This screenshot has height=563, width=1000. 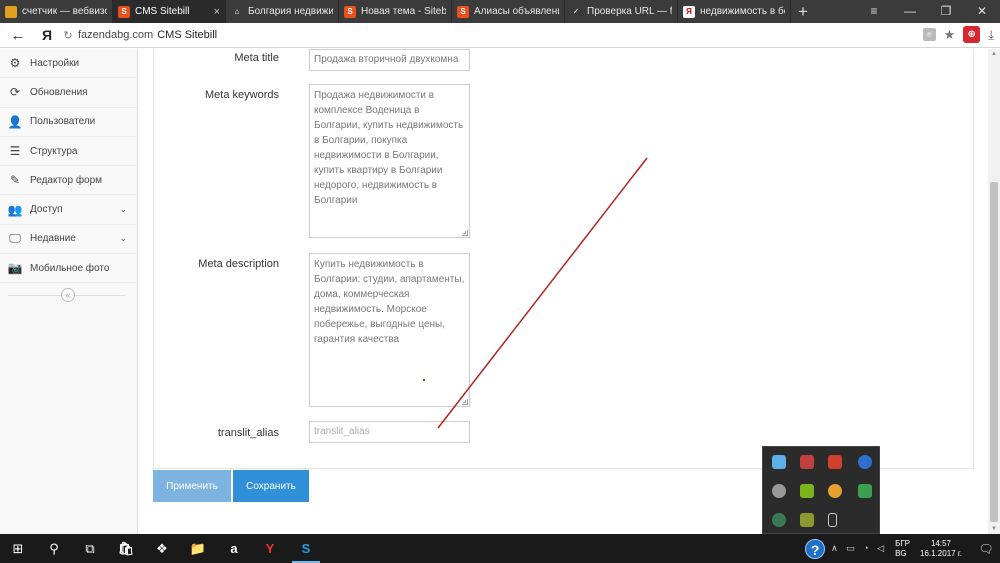 What do you see at coordinates (994, 54) in the screenshot?
I see `scroll-up-icon: ▲` at bounding box center [994, 54].